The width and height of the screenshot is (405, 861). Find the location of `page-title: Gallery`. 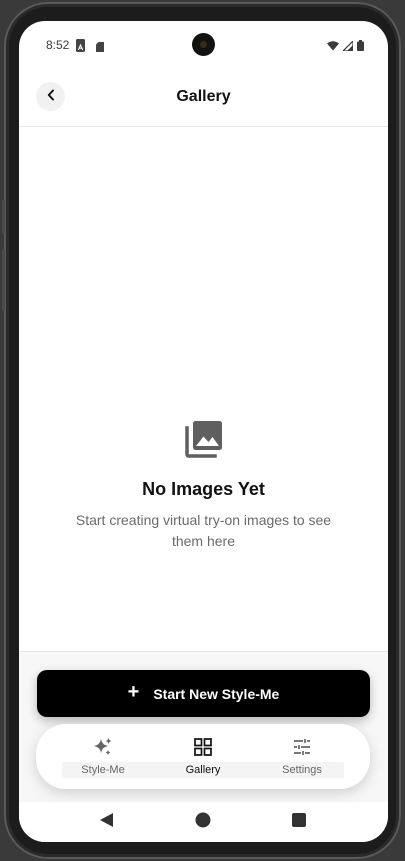

page-title: Gallery is located at coordinates (203, 96).